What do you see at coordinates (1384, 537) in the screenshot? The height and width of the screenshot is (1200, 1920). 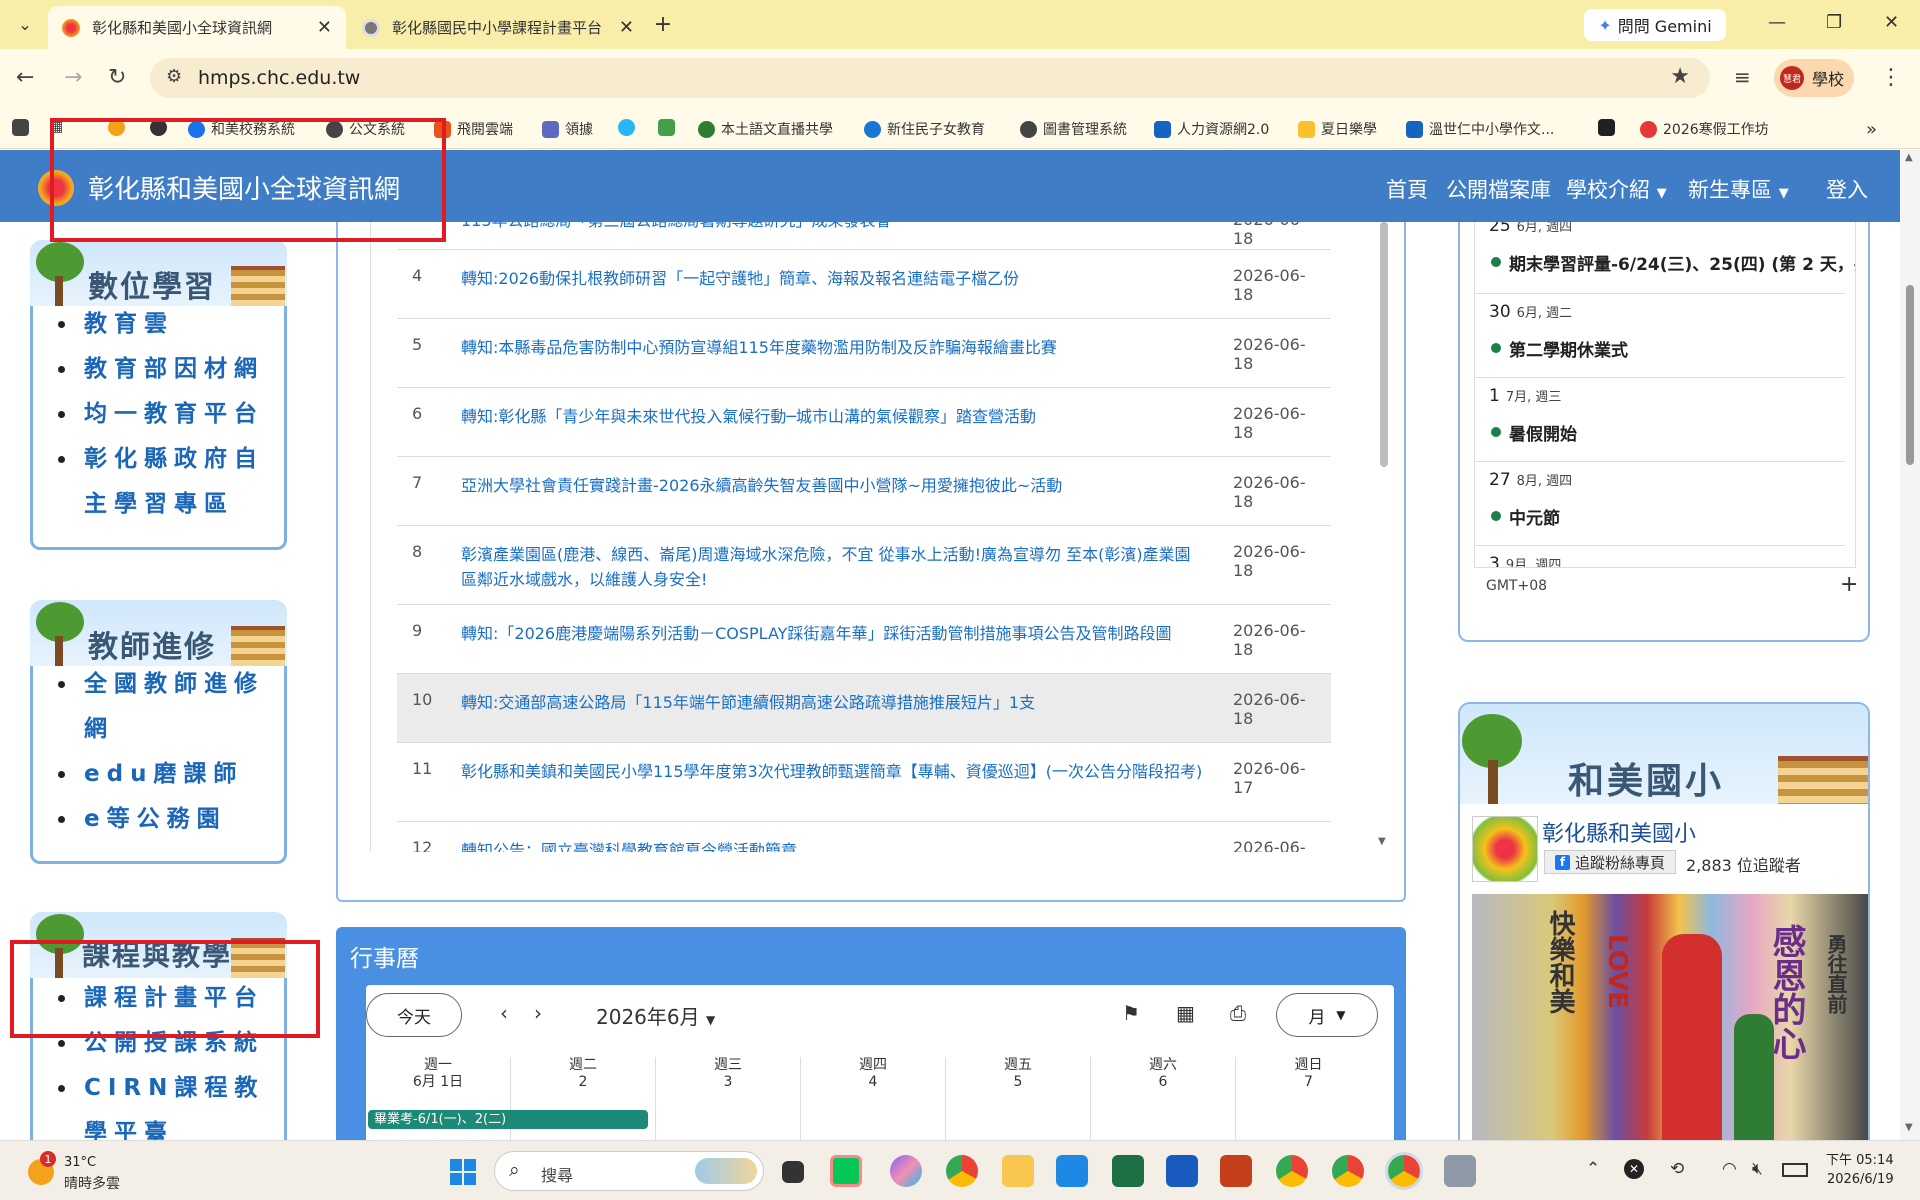 I see `news-scrollbar: ▼` at bounding box center [1384, 537].